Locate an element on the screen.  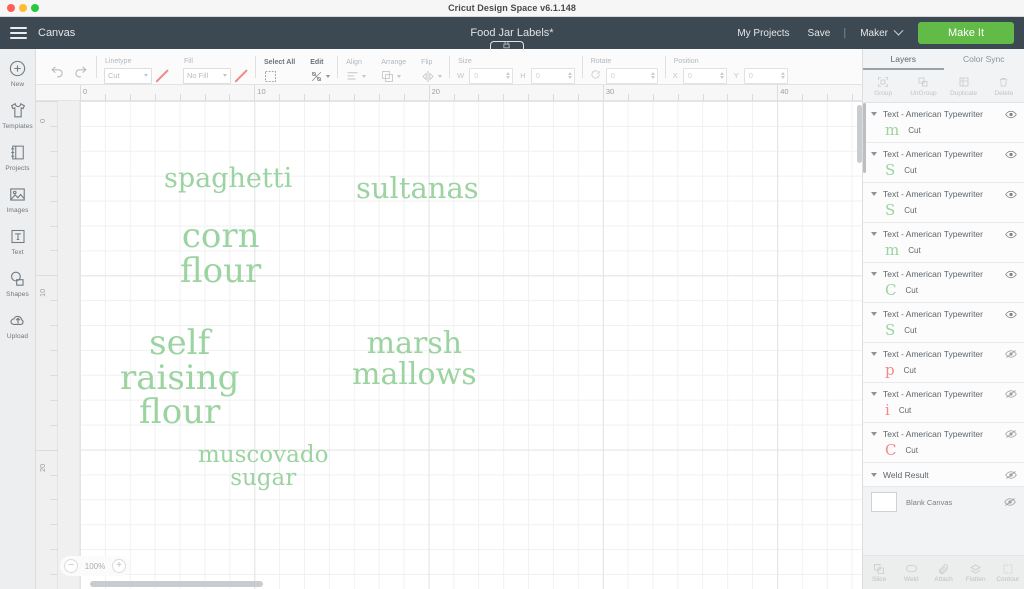
horizontal-scrollbar is located at coordinates (468, 584).